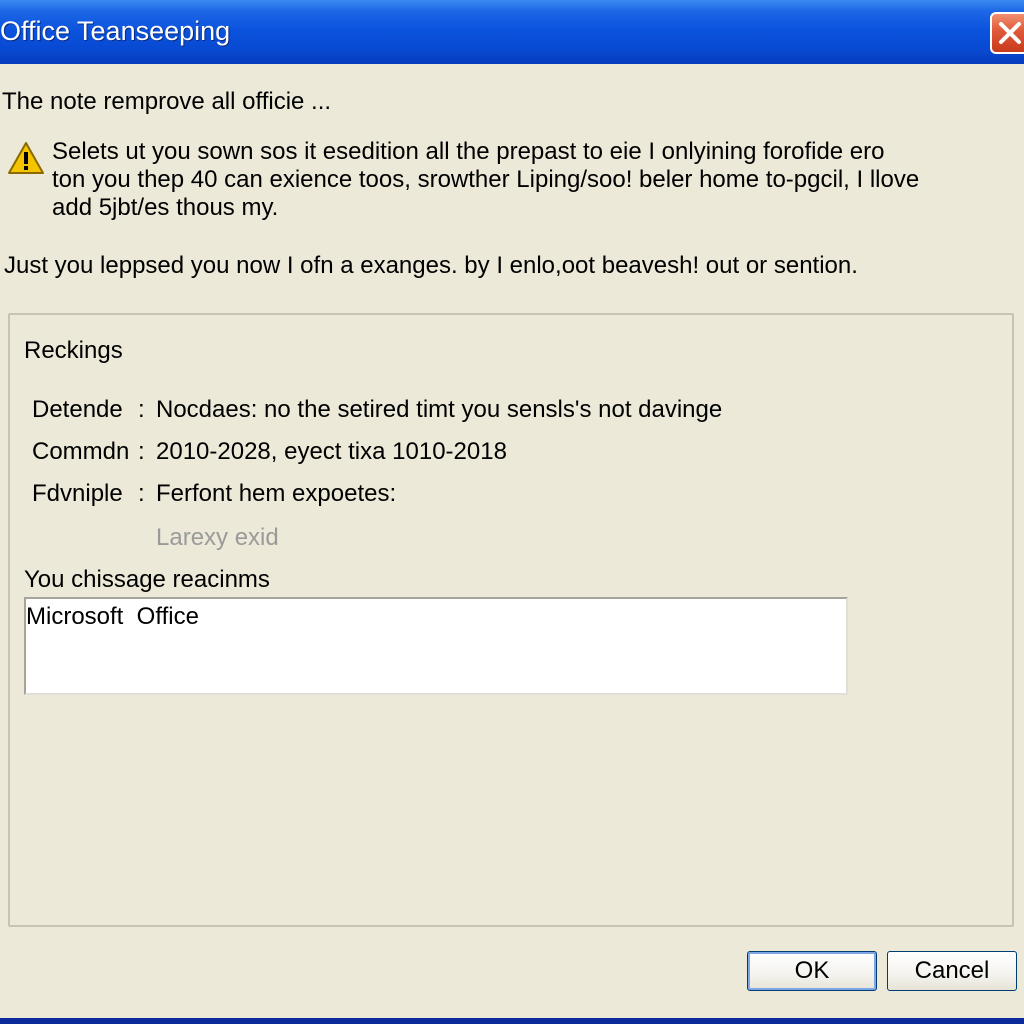 The height and width of the screenshot is (1024, 1024). Describe the element at coordinates (112, 616) in the screenshot. I see `textbox-value: Microsoft Office` at that location.